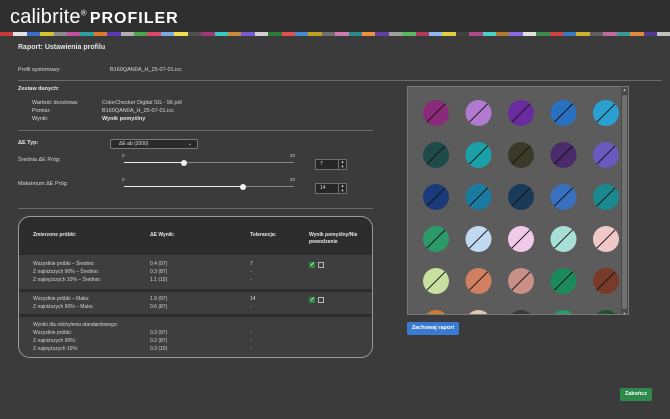  I want to click on row-value: 1.9 (97), so click(159, 299).